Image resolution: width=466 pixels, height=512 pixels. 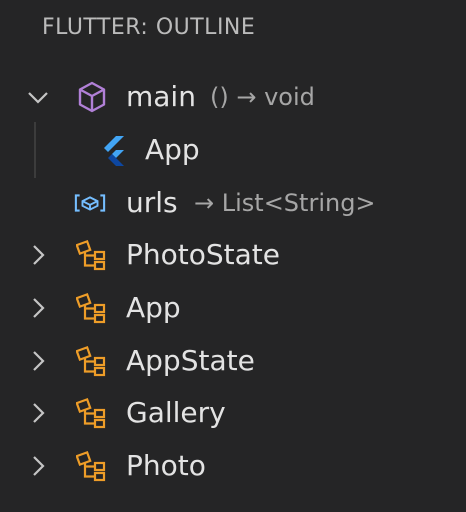 What do you see at coordinates (233, 413) in the screenshot?
I see `outline-item-class: Gallery` at bounding box center [233, 413].